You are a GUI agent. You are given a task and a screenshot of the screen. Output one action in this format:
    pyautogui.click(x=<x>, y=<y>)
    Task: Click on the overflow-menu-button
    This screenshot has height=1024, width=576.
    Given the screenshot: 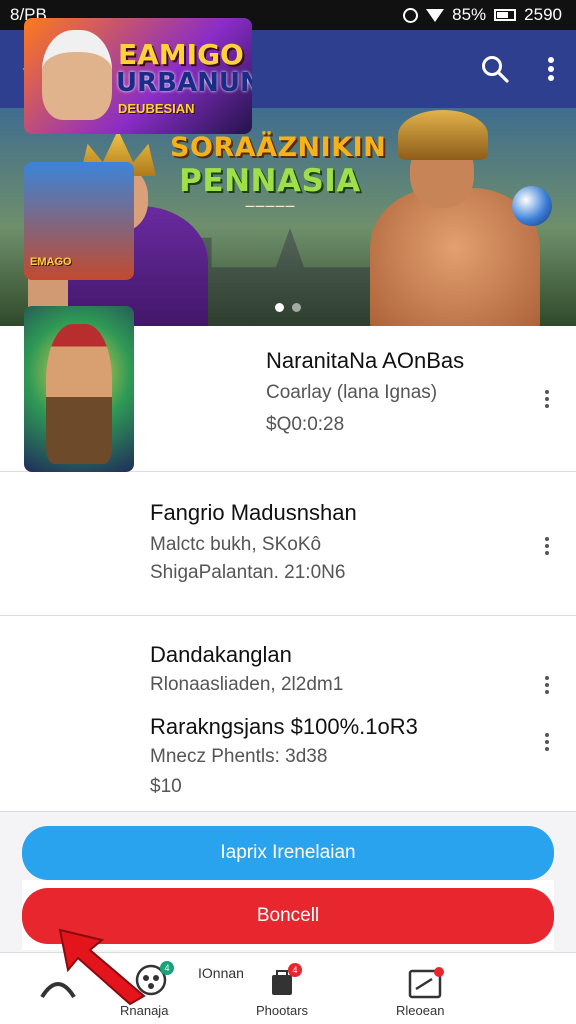 What is the action you would take?
    pyautogui.click(x=551, y=69)
    